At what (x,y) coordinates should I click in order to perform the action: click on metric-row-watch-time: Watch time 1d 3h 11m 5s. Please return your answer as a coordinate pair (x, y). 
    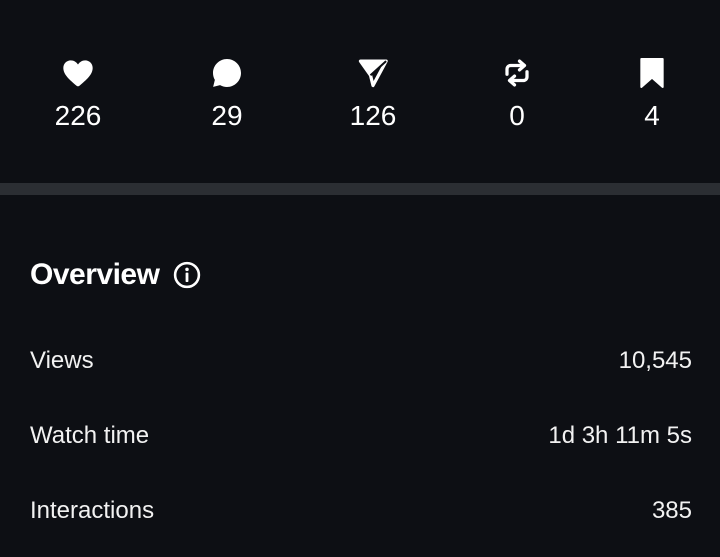
    Looking at the image, I should click on (361, 436).